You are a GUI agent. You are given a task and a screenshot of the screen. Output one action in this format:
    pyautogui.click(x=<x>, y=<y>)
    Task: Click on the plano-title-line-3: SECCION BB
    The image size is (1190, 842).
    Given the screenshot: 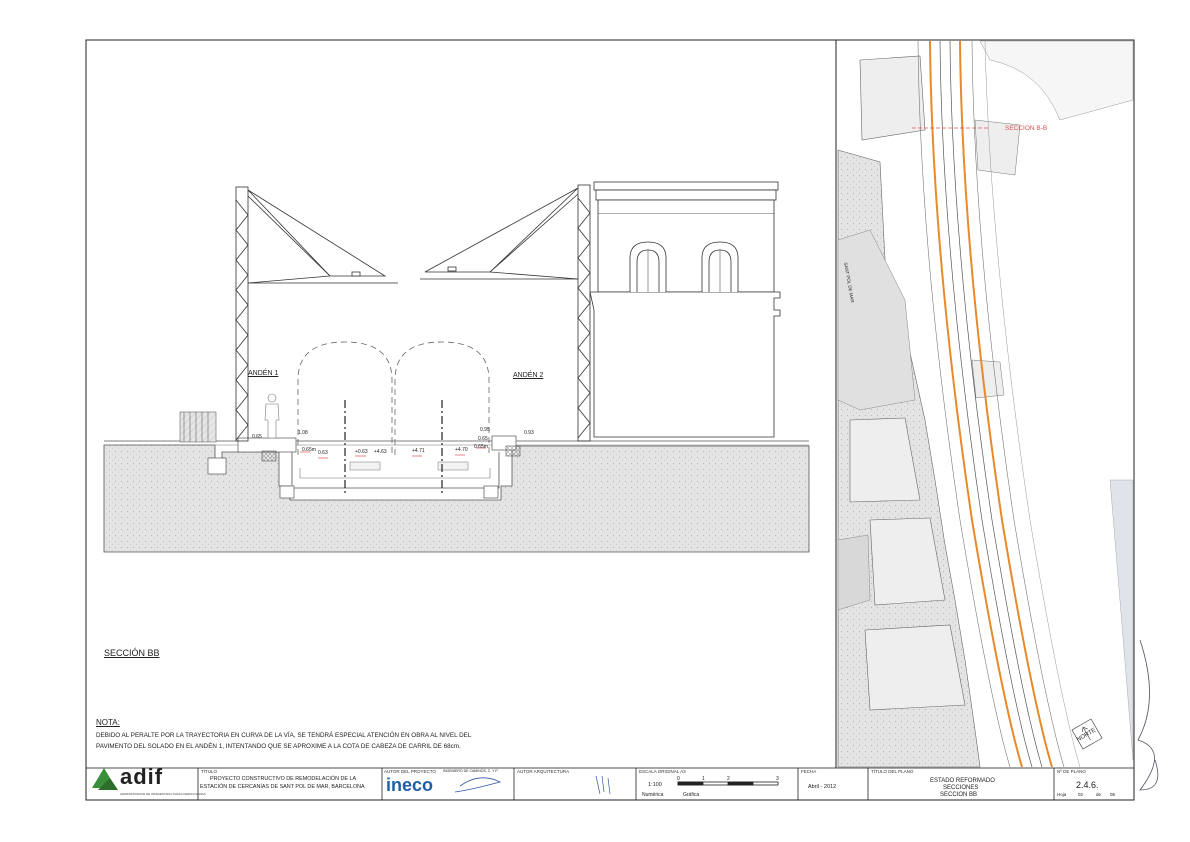 What is the action you would take?
    pyautogui.click(x=959, y=795)
    